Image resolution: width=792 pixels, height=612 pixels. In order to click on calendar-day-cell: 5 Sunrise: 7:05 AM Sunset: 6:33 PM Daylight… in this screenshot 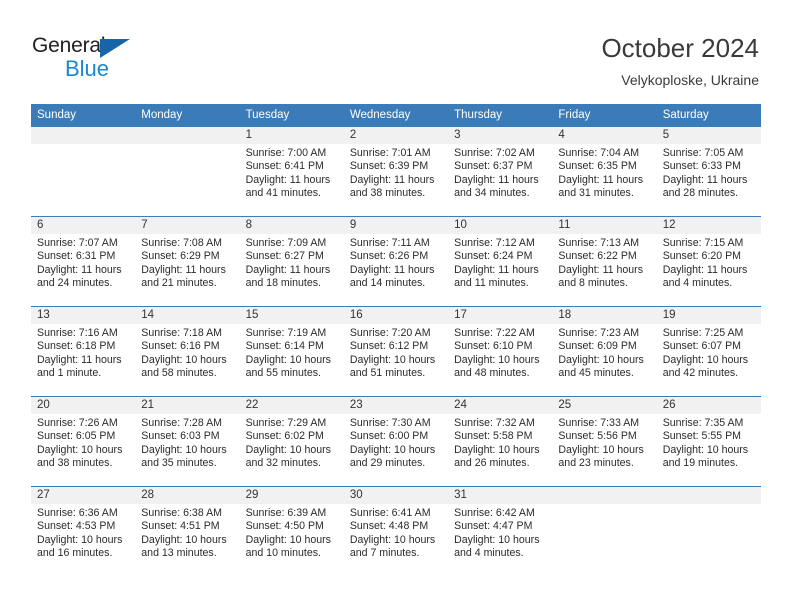, I will do `click(708, 171)`.